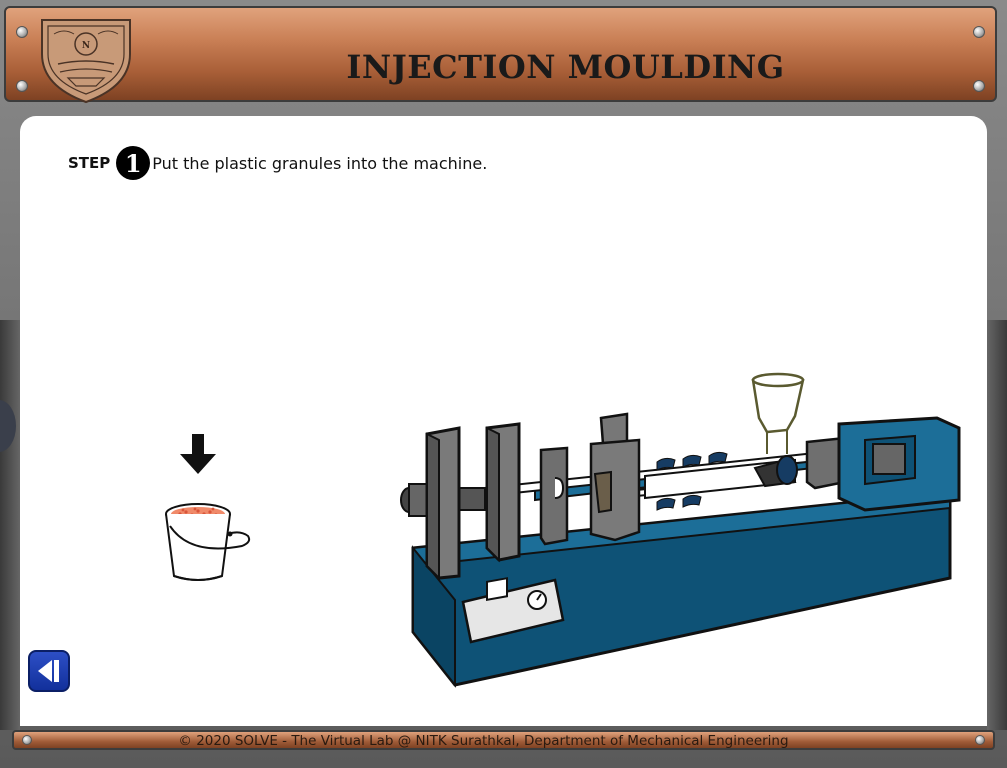 The height and width of the screenshot is (768, 1007). I want to click on back-button-icon, so click(48, 671).